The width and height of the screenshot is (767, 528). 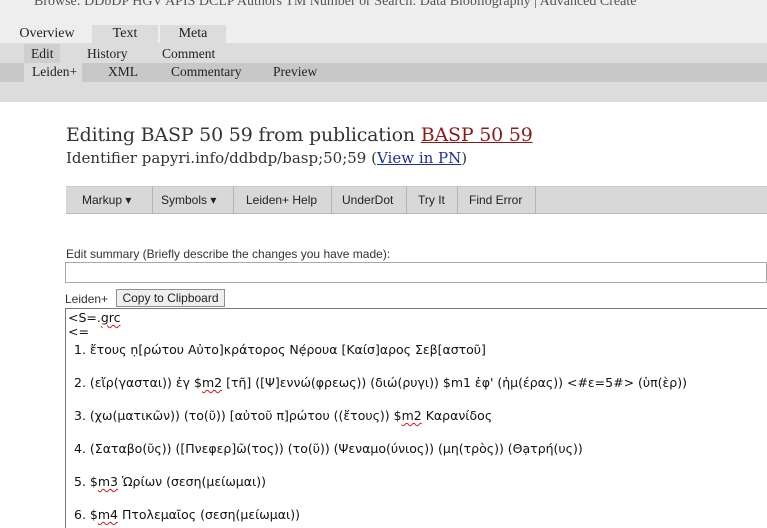 What do you see at coordinates (84, 317) in the screenshot?
I see `header-prefix: <S=.` at bounding box center [84, 317].